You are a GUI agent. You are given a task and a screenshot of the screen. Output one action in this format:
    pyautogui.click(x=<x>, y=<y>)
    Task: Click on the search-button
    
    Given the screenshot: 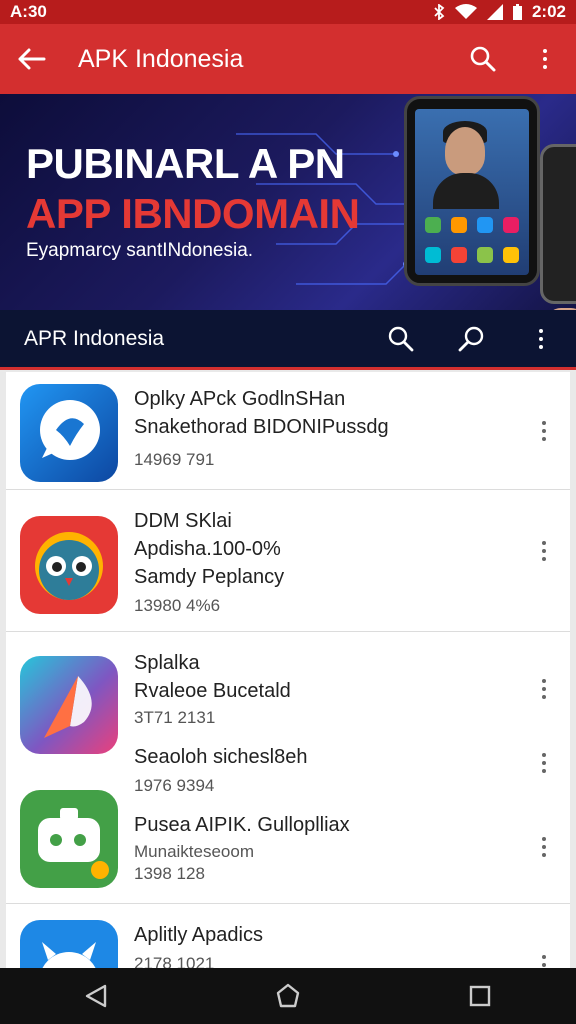 What is the action you would take?
    pyautogui.click(x=483, y=59)
    